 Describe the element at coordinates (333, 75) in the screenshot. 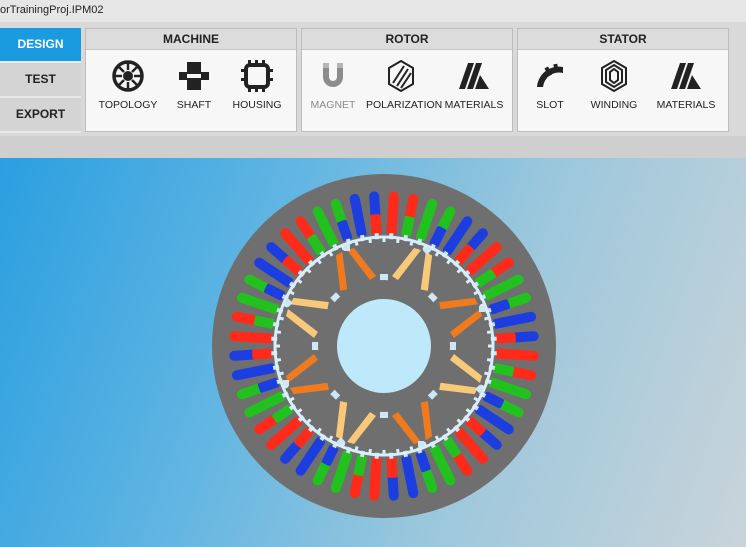

I see `magnet-icon` at that location.